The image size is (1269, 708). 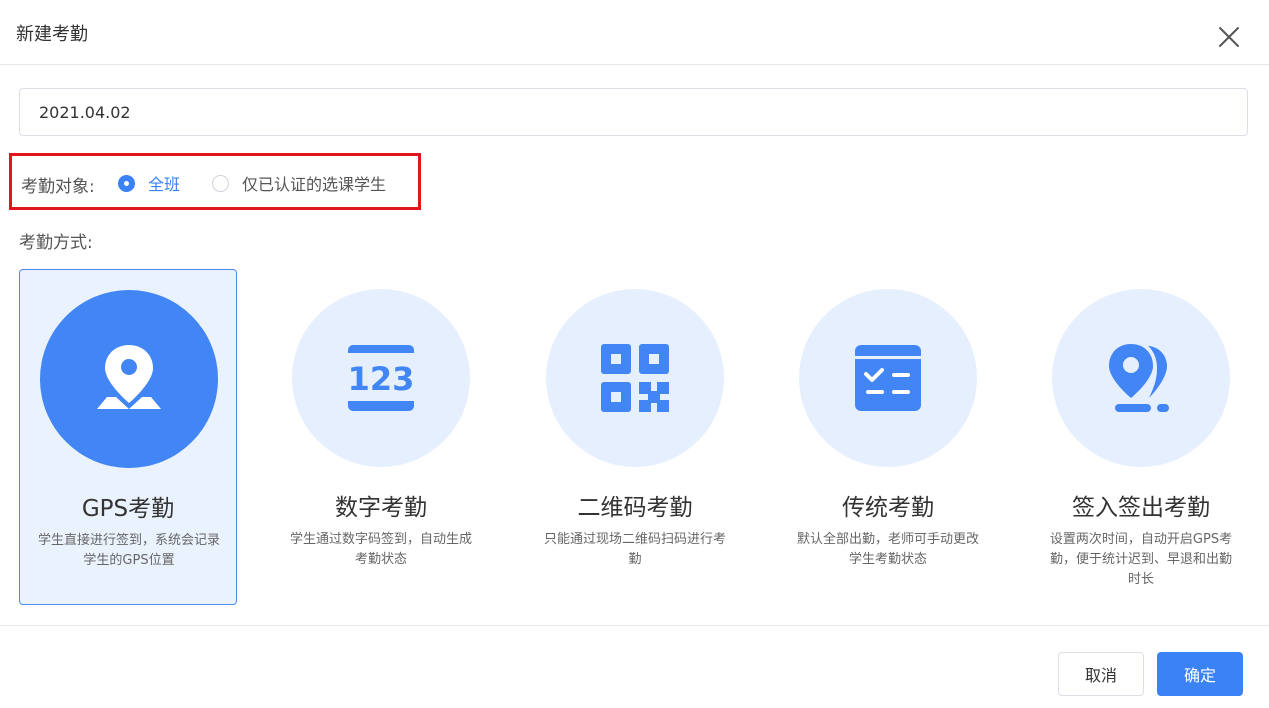 I want to click on card-icon-circle: 123, so click(x=381, y=378).